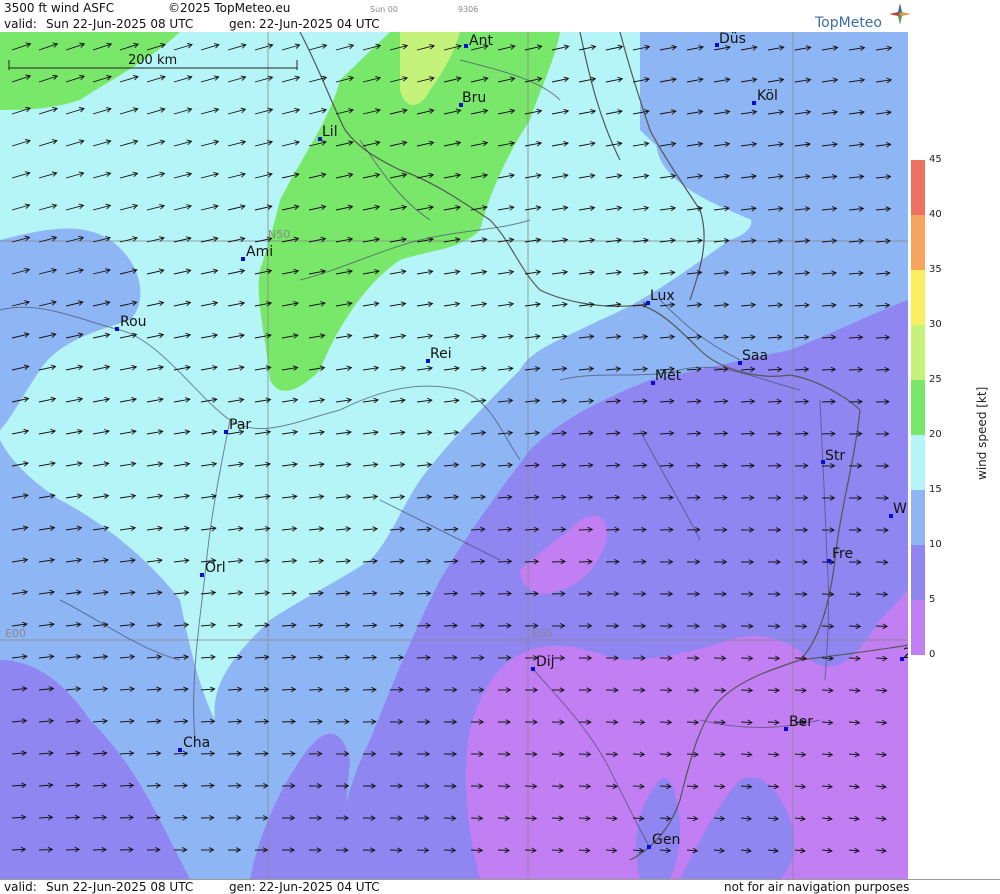 The image size is (1000, 894). I want to click on svg-text: Köl, so click(767, 96).